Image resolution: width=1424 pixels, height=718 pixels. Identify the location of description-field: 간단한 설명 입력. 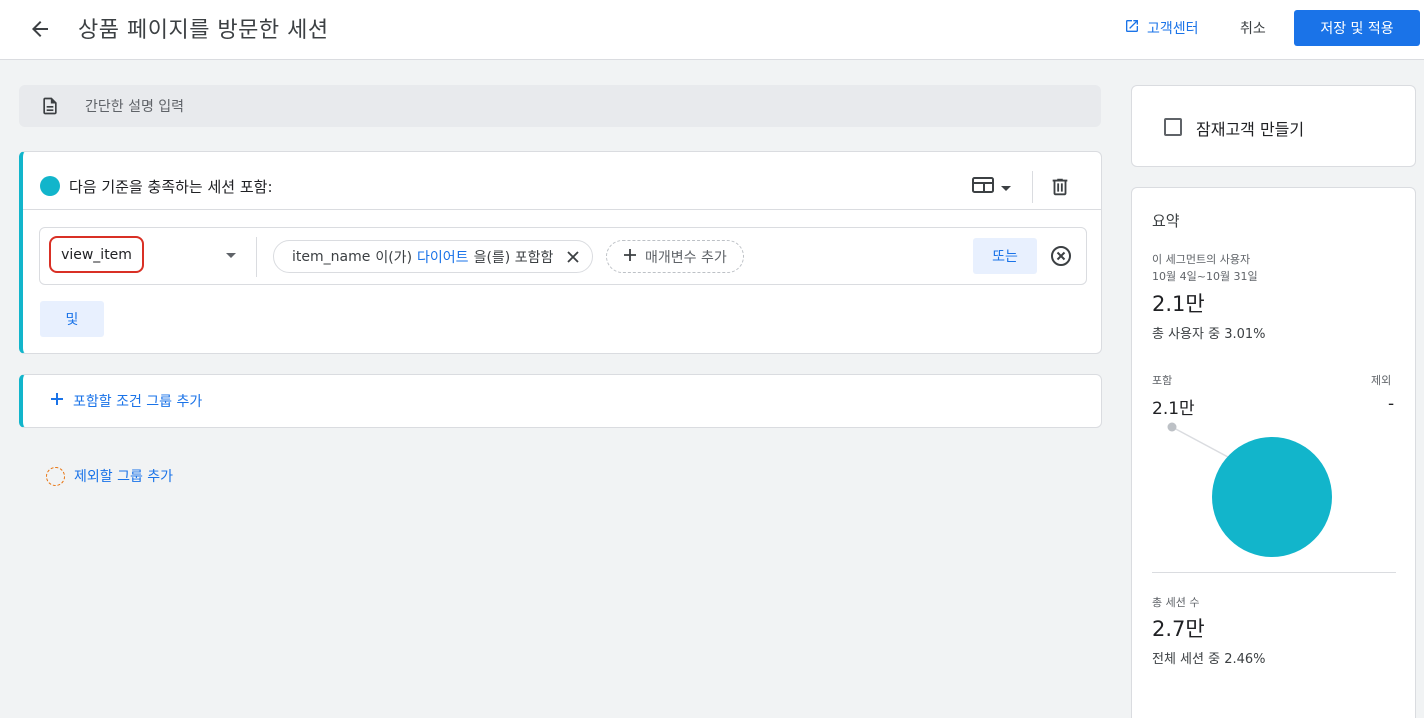
(560, 106).